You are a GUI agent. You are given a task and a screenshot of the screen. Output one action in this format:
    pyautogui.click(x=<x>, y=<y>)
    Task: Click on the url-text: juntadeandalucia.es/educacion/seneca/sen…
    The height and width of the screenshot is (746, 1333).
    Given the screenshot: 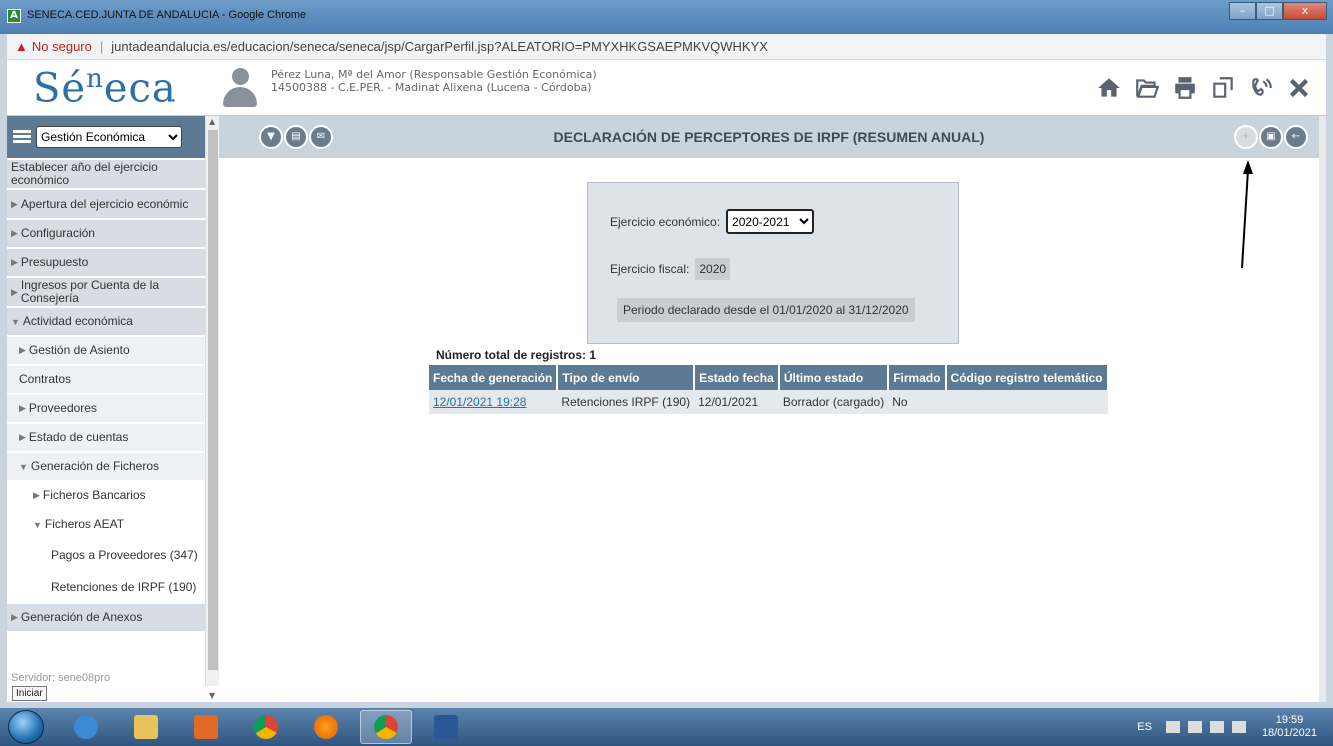 What is the action you would take?
    pyautogui.click(x=439, y=46)
    